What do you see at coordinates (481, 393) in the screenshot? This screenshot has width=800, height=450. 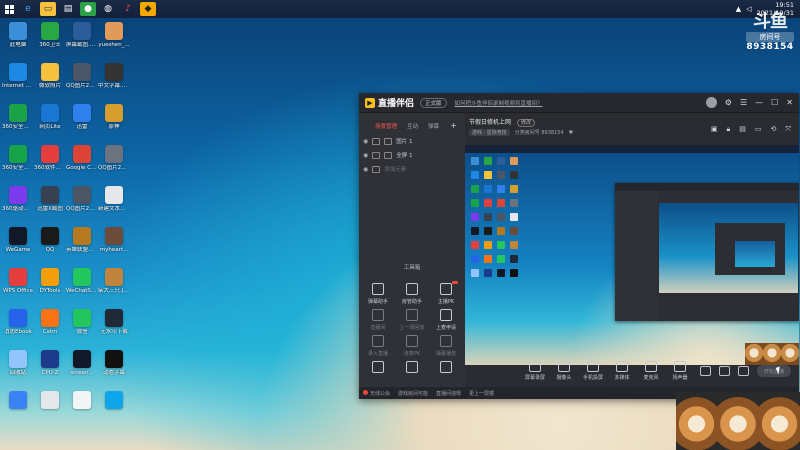 I see `status-item: 更上一层楼` at bounding box center [481, 393].